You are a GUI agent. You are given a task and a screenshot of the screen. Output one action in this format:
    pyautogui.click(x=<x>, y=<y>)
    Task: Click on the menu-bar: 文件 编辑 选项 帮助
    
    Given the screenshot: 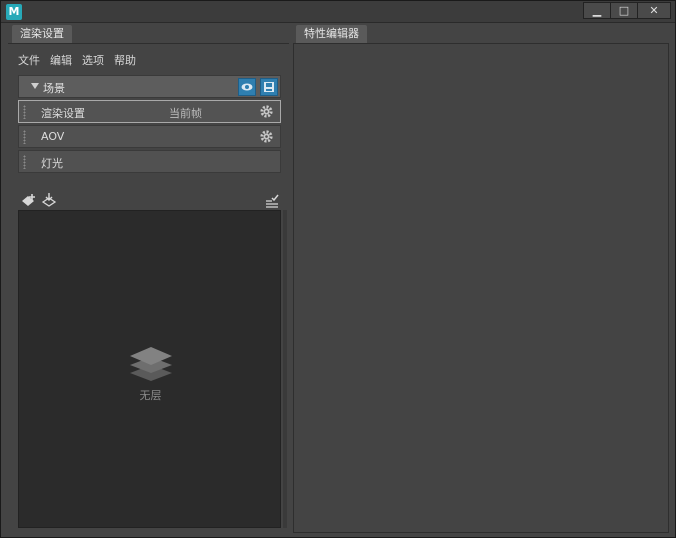 What is the action you would take?
    pyautogui.click(x=77, y=60)
    